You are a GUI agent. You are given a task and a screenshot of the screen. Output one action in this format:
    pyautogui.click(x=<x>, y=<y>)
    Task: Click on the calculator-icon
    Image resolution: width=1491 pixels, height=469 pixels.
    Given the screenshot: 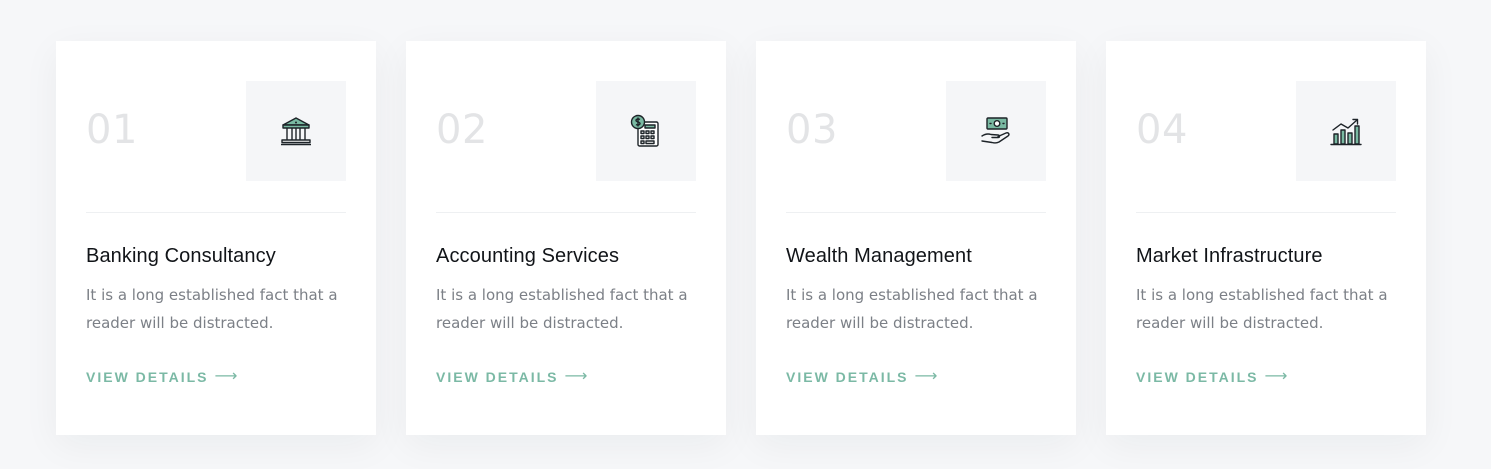 What is the action you would take?
    pyautogui.click(x=644, y=130)
    